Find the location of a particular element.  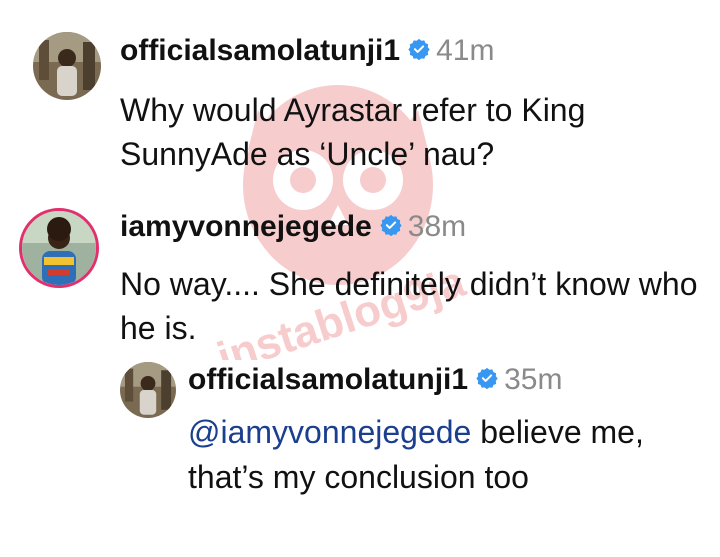

comment-header: officialsamolatunji1 41m is located at coordinates (307, 51).